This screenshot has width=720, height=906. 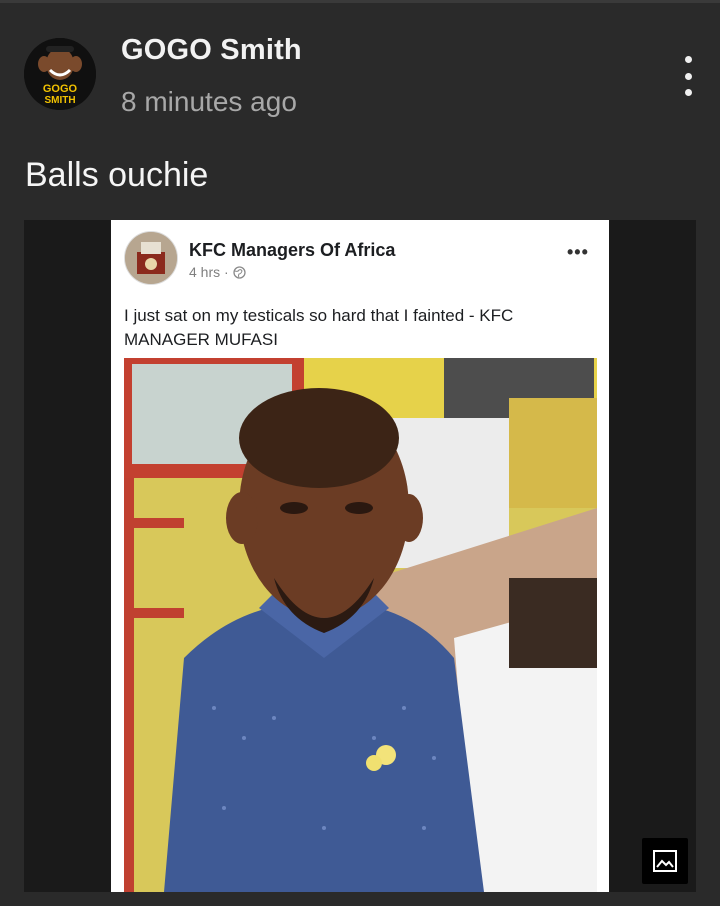 What do you see at coordinates (665, 861) in the screenshot?
I see `image-gallery-icon` at bounding box center [665, 861].